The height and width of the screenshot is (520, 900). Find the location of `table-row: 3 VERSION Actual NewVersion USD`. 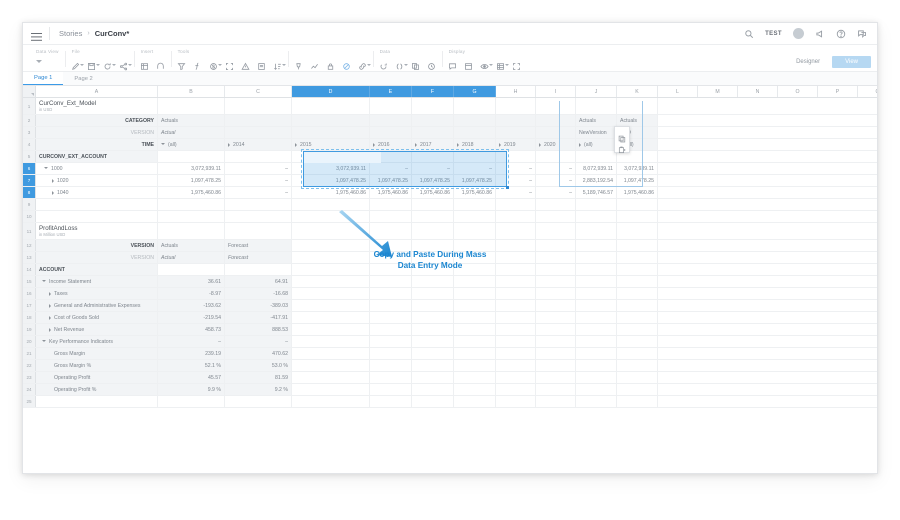

table-row: 3 VERSION Actual NewVersion USD is located at coordinates (450, 133).